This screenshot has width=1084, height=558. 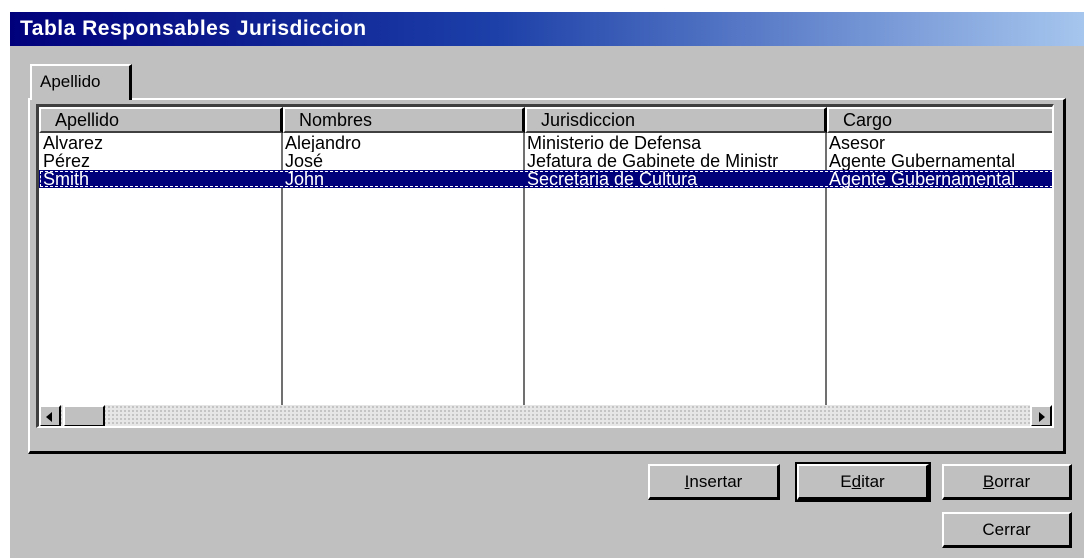 What do you see at coordinates (404, 120) in the screenshot?
I see `column-header-nombres: Nombres` at bounding box center [404, 120].